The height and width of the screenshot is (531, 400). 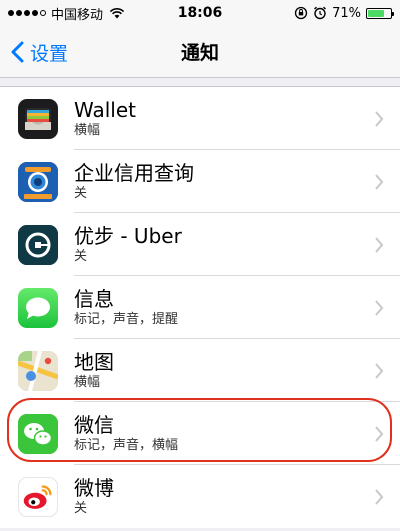 I want to click on wallet-icon, so click(x=38, y=118).